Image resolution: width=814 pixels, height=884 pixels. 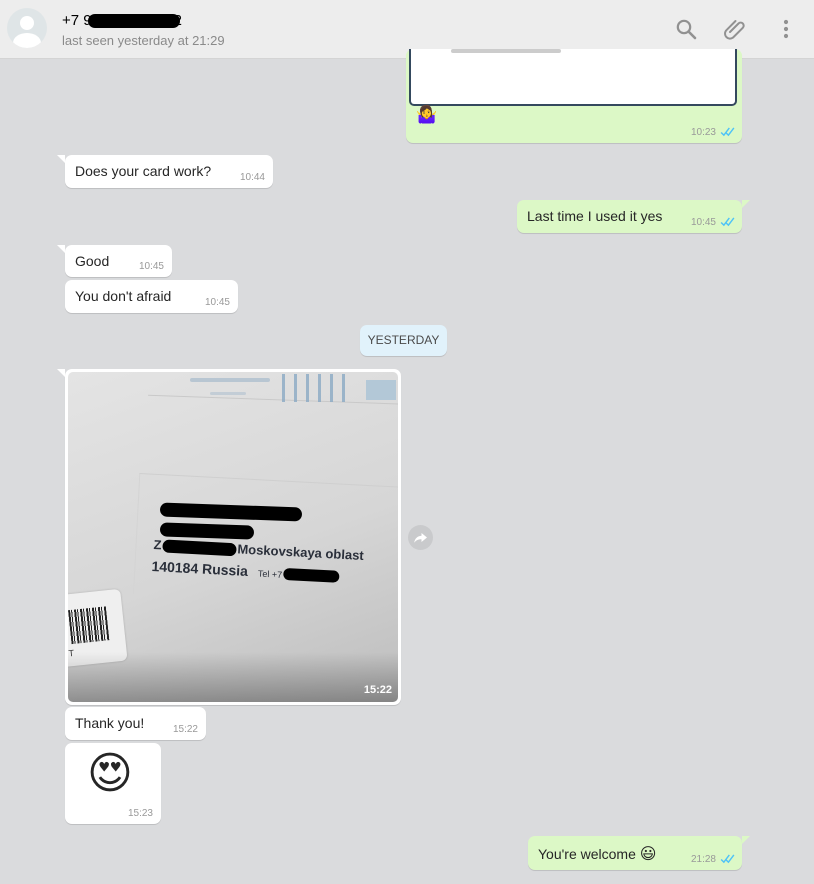 I want to click on forward-button, so click(x=420, y=537).